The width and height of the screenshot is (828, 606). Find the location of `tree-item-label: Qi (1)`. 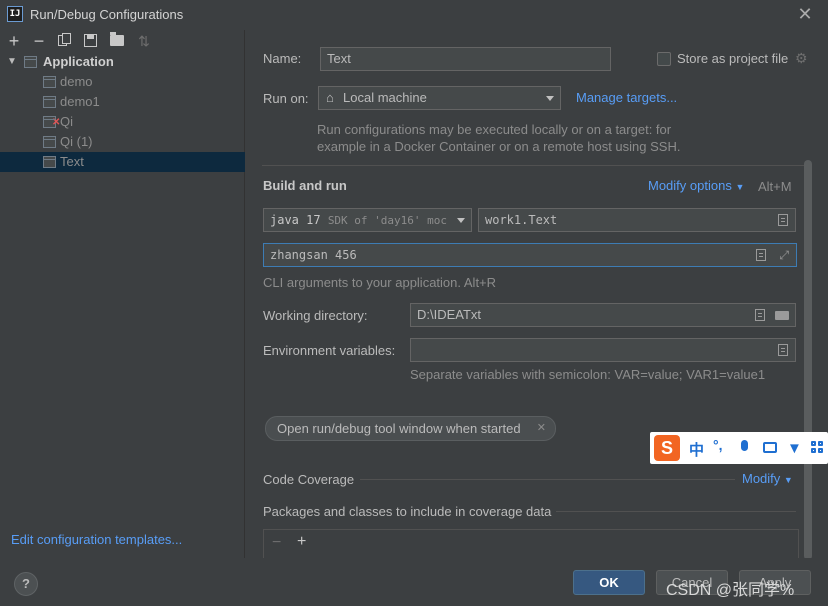

tree-item-label: Qi (1) is located at coordinates (76, 141).